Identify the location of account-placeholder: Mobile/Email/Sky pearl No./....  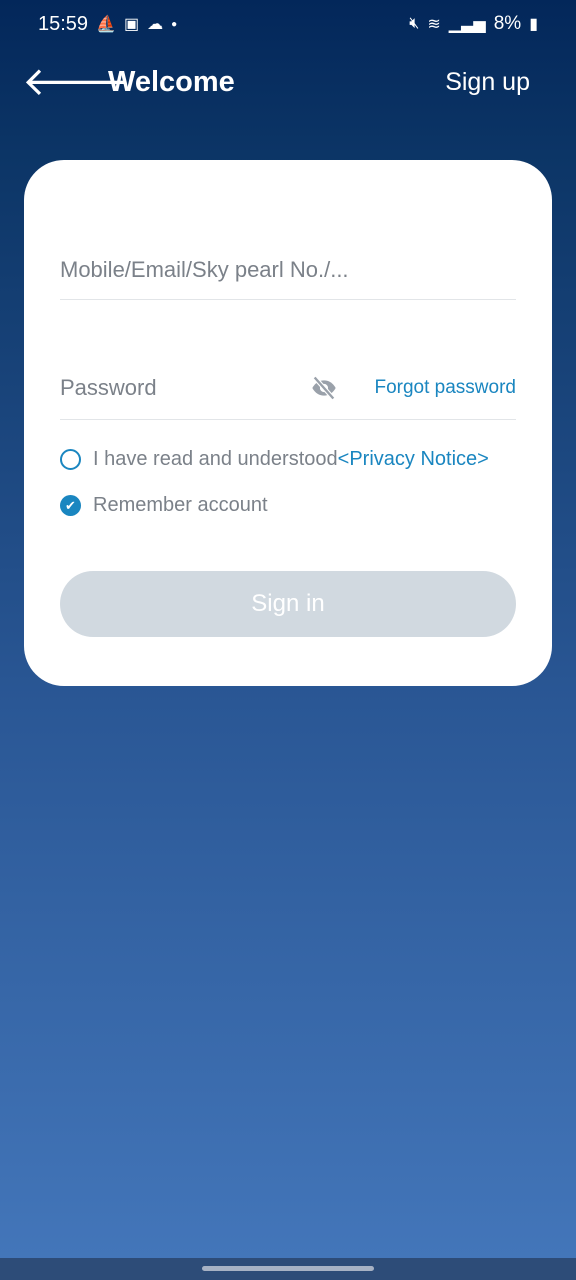
(204, 269).